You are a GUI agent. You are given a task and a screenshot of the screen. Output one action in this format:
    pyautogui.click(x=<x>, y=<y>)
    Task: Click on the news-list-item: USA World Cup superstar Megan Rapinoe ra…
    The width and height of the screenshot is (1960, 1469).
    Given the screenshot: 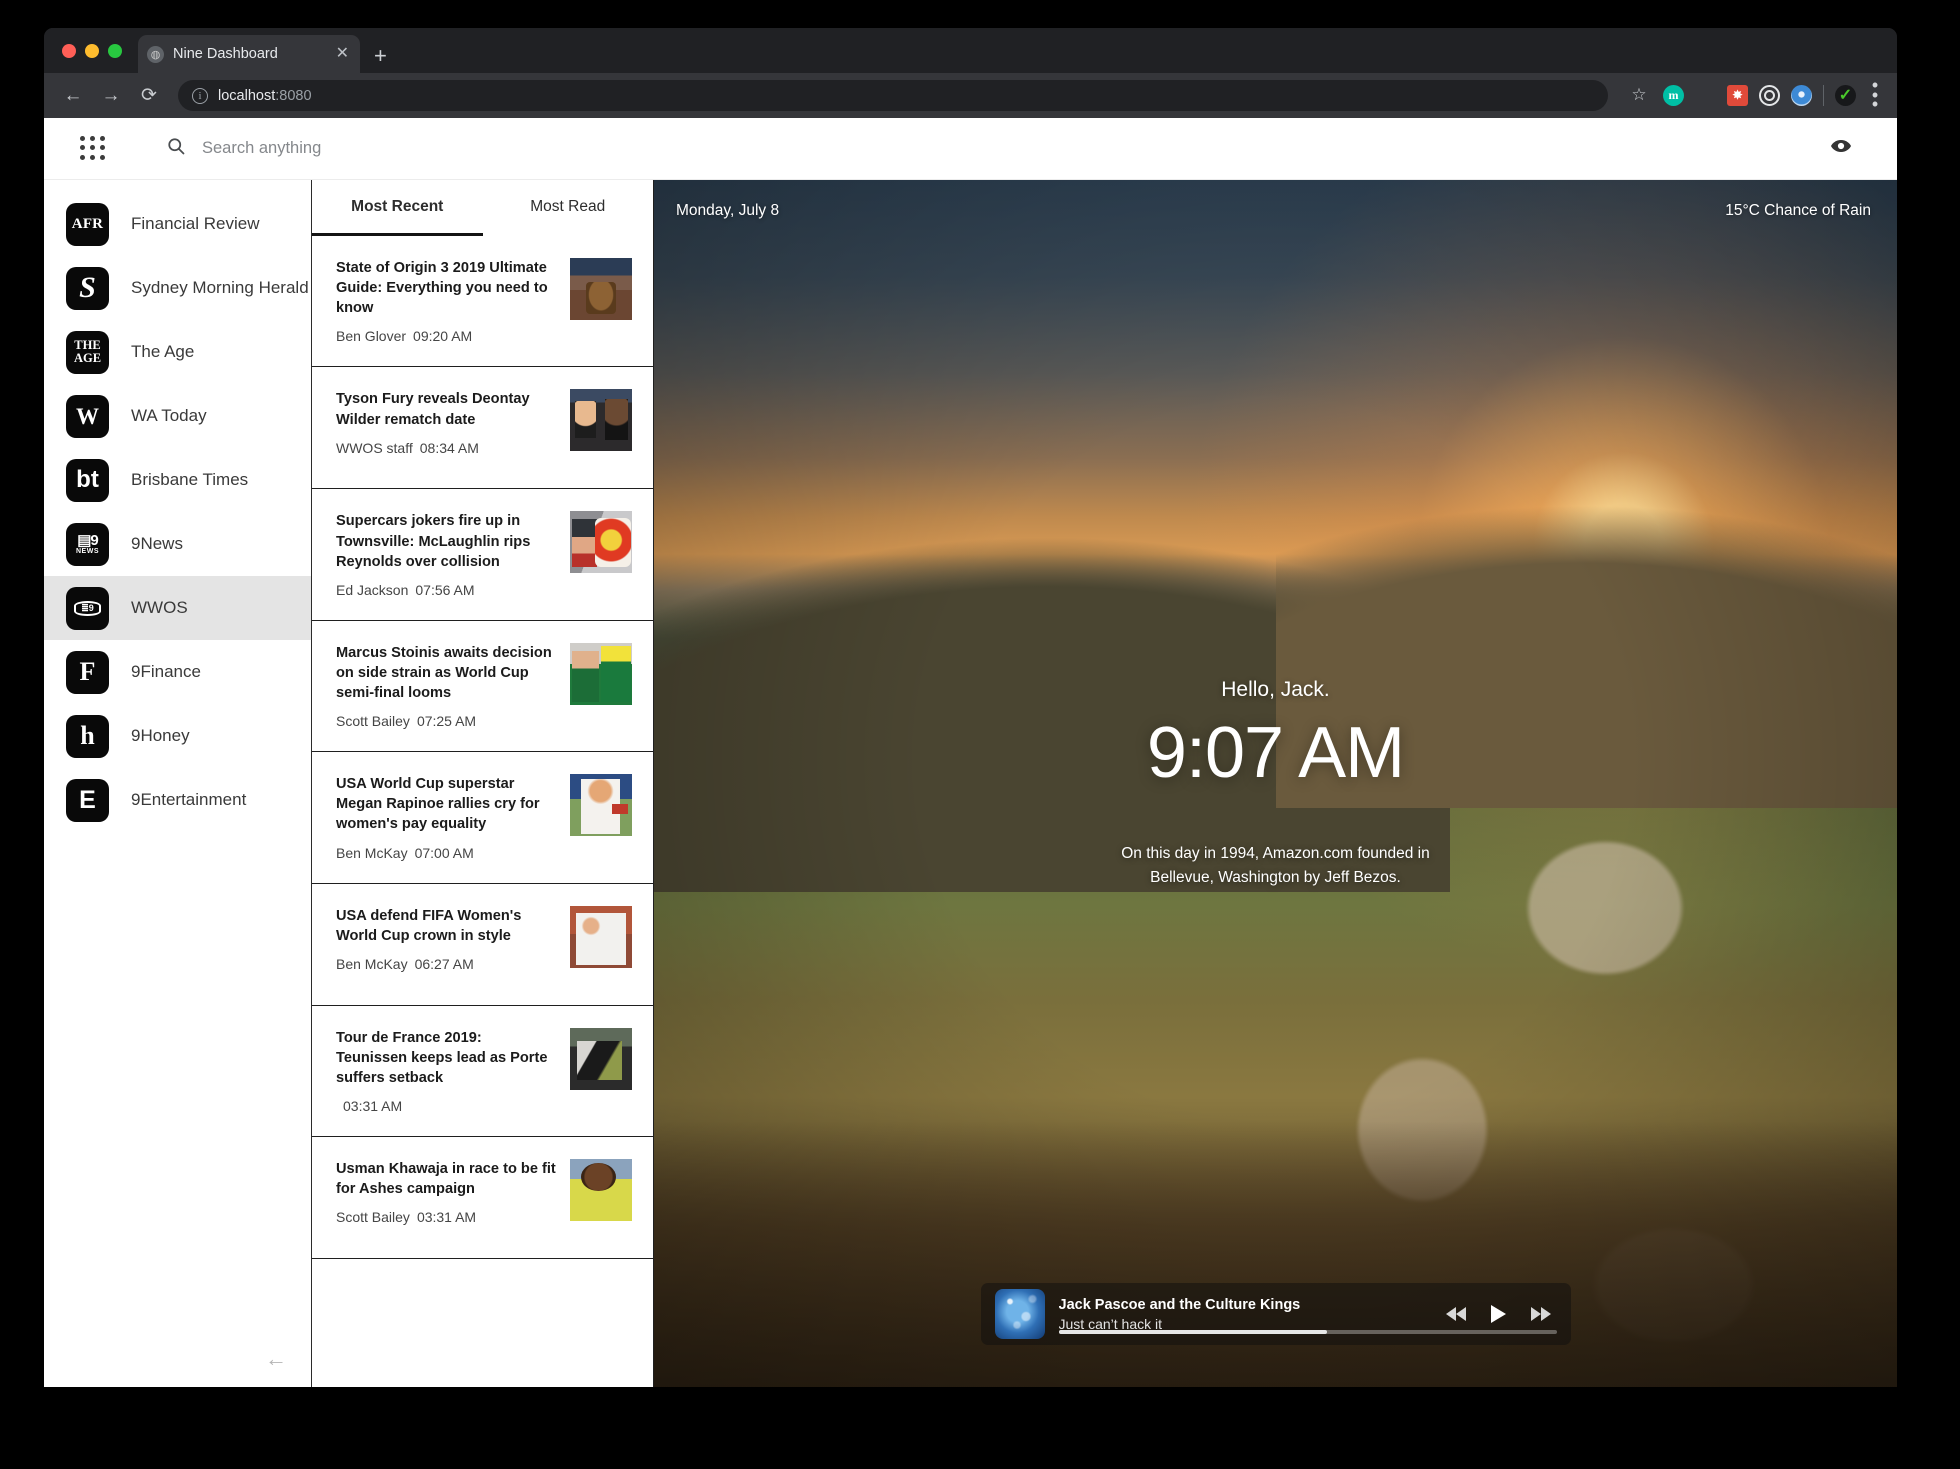 What is the action you would take?
    pyautogui.click(x=482, y=818)
    